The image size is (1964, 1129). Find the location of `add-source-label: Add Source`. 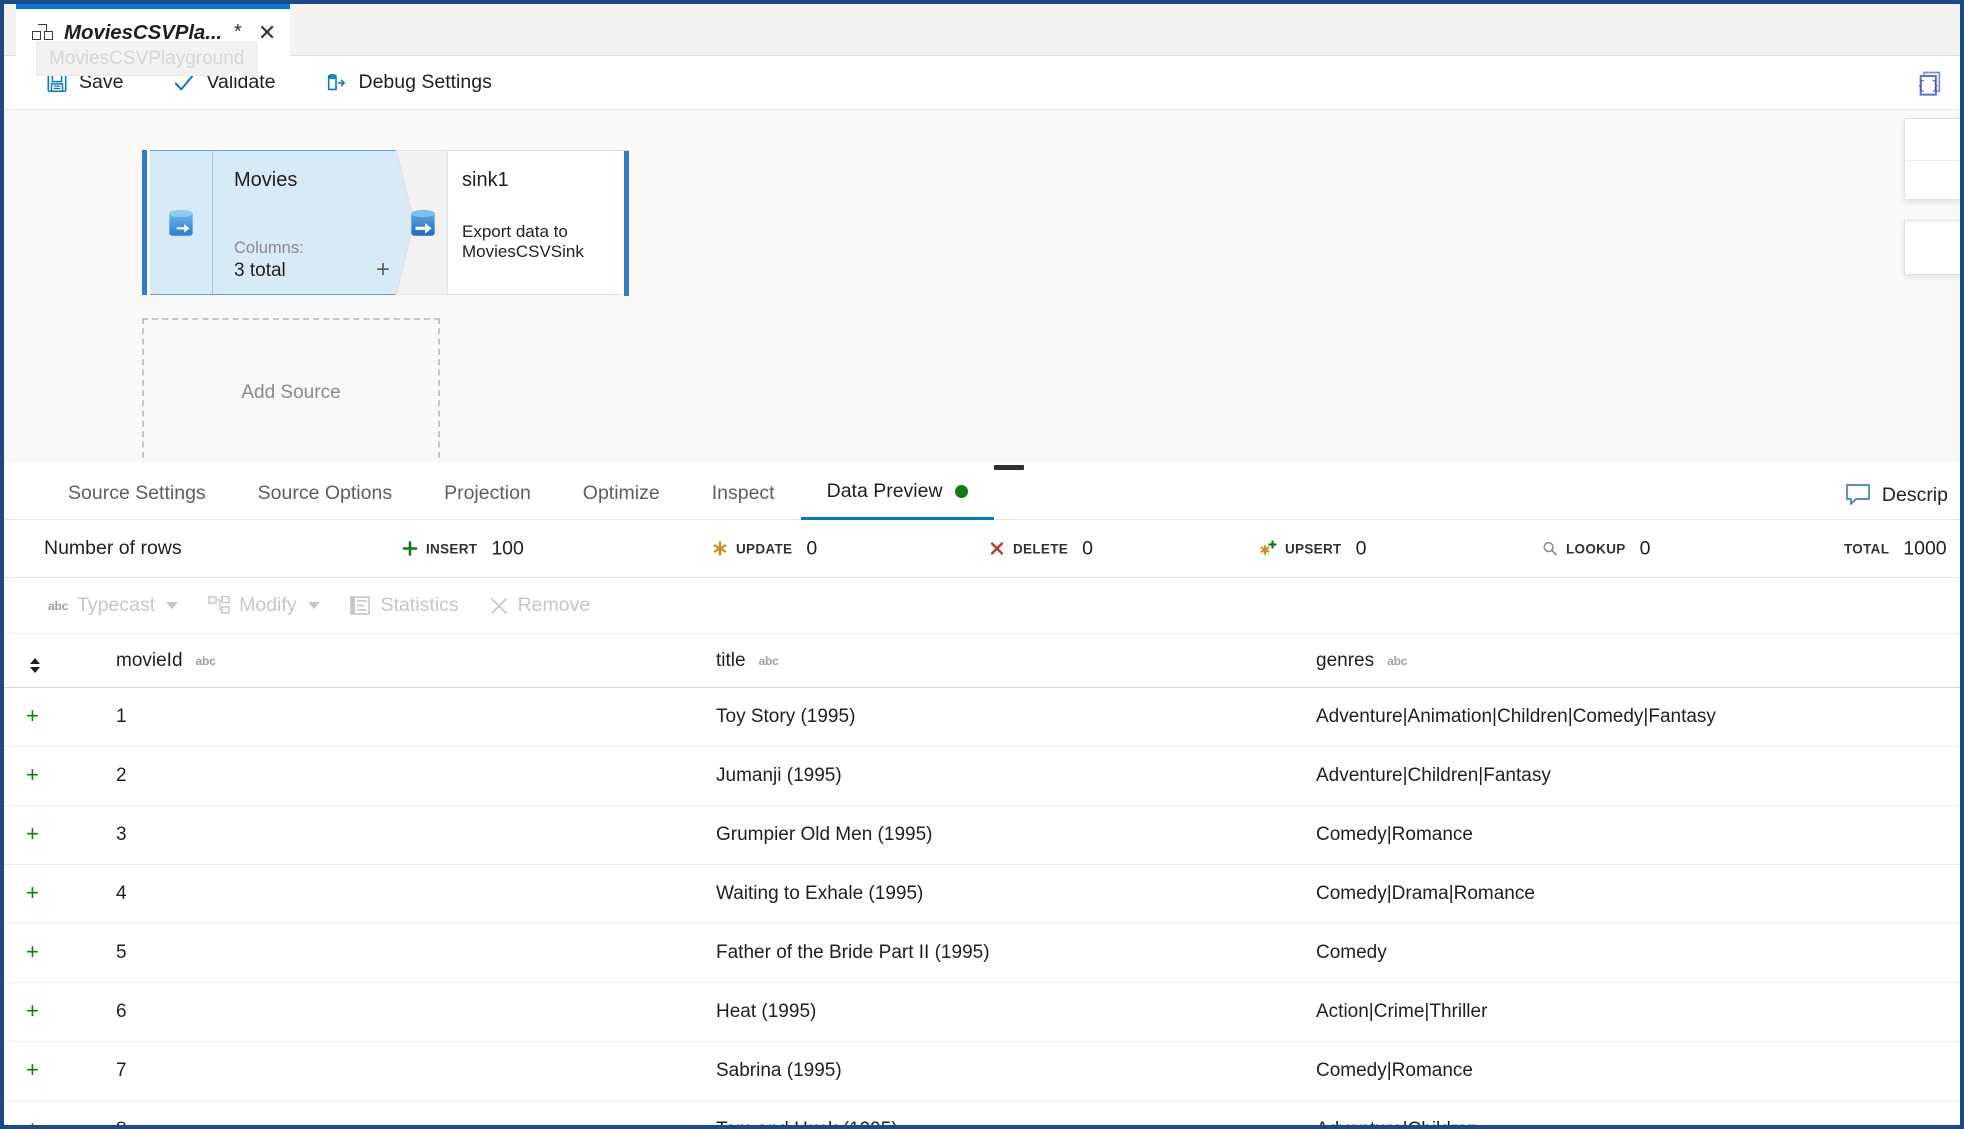

add-source-label: Add Source is located at coordinates (291, 392).